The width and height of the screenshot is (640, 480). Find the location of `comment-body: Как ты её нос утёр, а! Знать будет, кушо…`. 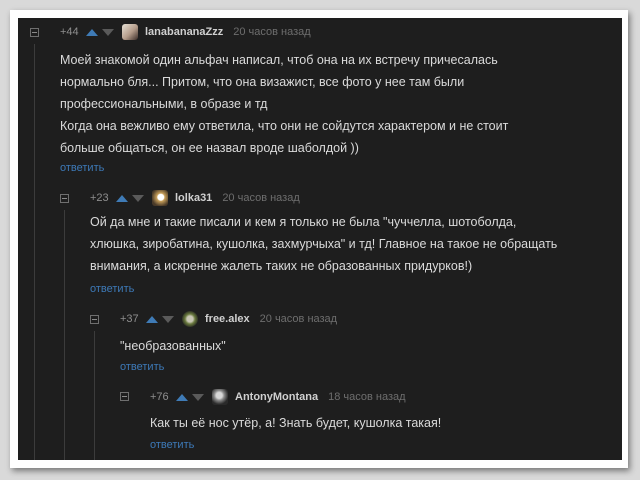

comment-body: Как ты её нос утёр, а! Знать будет, кушо… is located at coordinates (295, 423).